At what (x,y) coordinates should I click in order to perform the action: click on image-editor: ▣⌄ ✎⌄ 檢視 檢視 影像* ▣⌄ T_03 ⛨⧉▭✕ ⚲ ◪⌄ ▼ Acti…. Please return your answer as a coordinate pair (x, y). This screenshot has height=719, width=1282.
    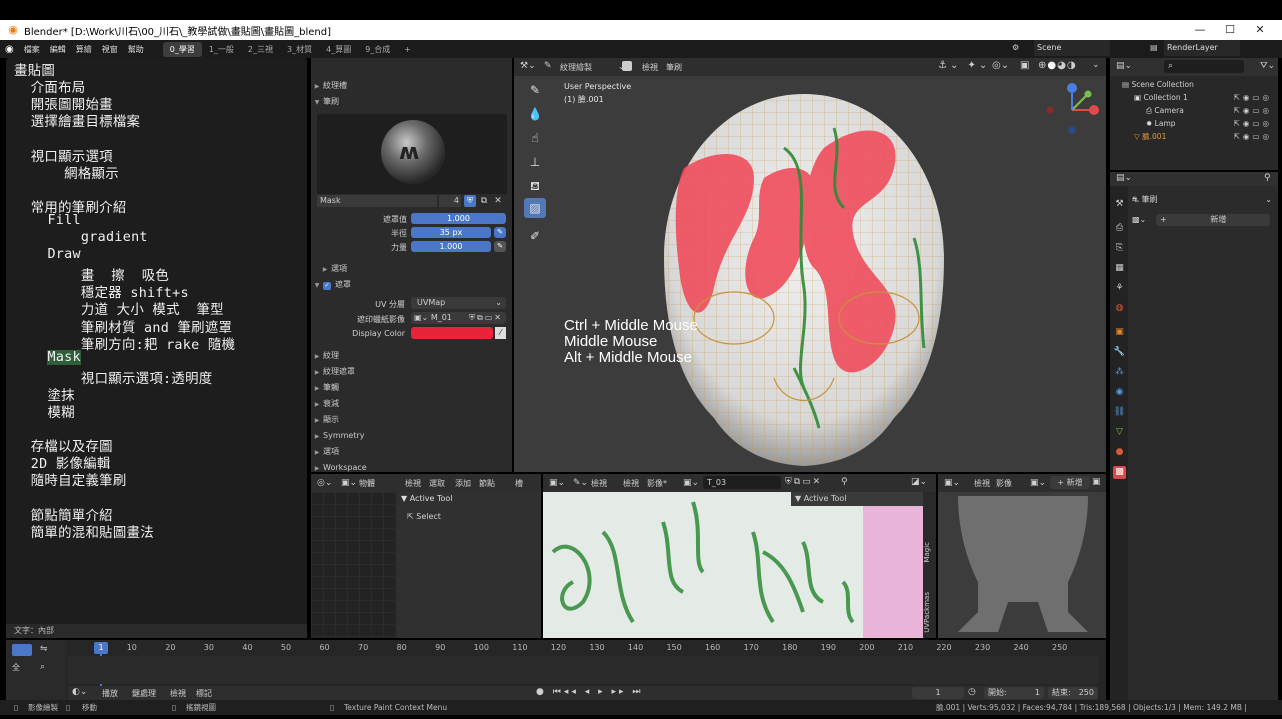
    Looking at the image, I should click on (739, 556).